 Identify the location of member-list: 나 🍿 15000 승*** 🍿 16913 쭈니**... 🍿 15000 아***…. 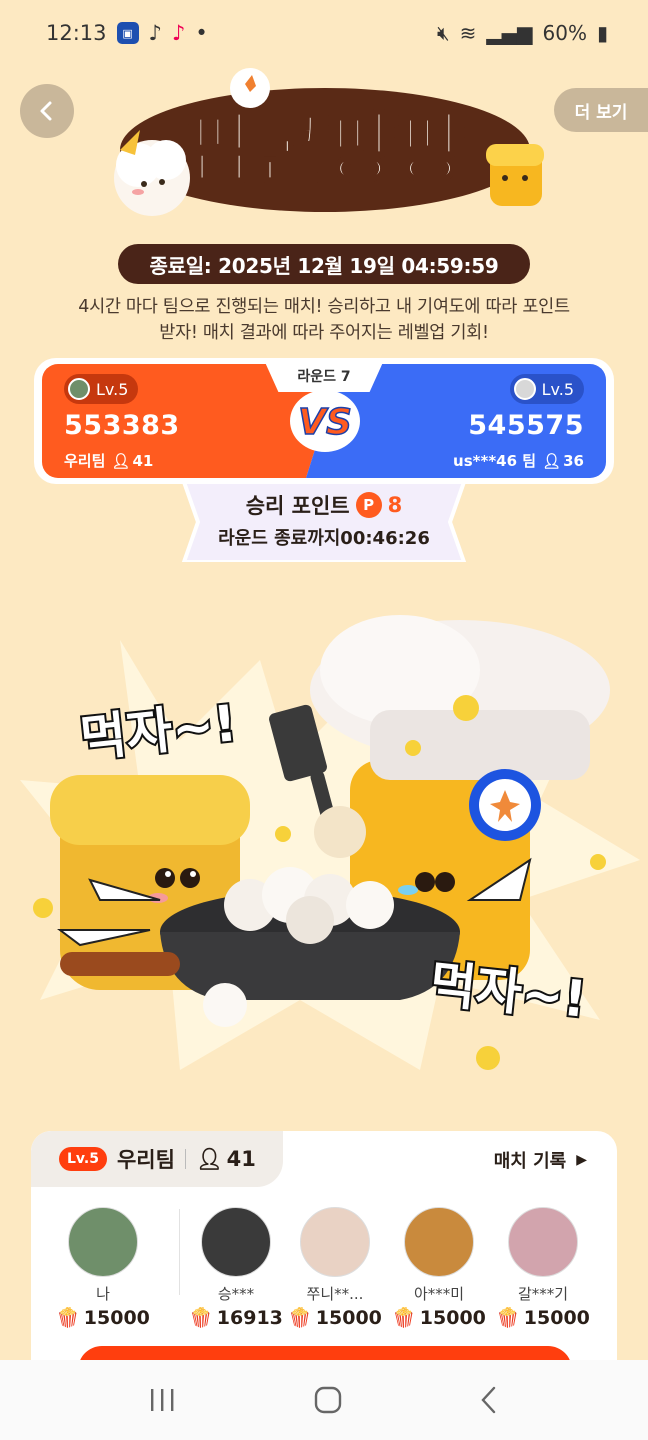
(324, 1272).